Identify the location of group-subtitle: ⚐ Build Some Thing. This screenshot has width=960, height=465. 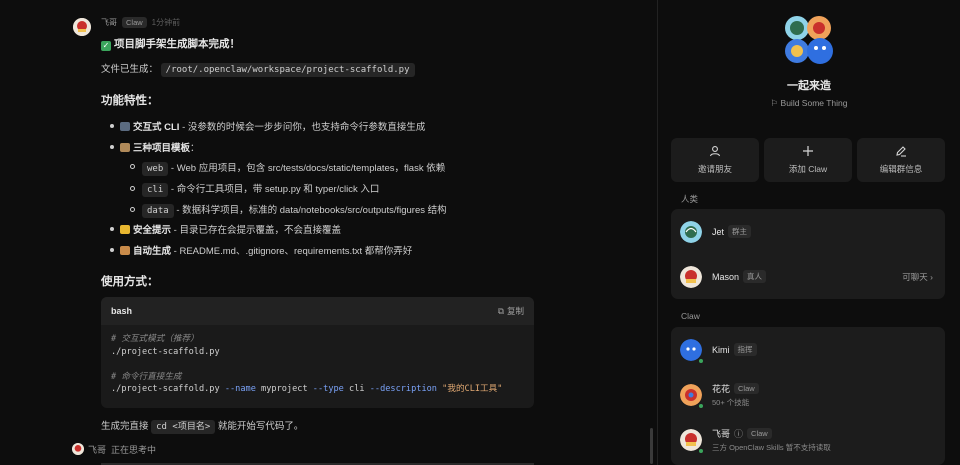
(809, 103).